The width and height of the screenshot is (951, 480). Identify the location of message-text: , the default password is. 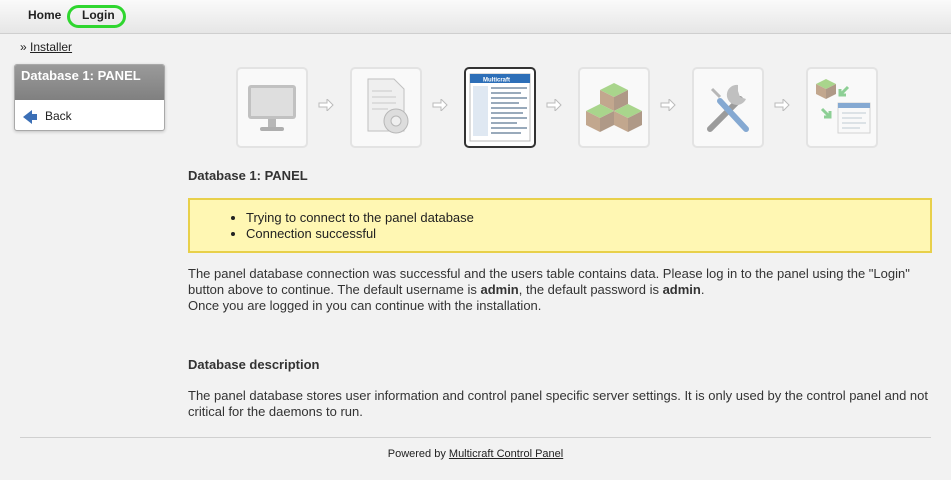
(590, 289).